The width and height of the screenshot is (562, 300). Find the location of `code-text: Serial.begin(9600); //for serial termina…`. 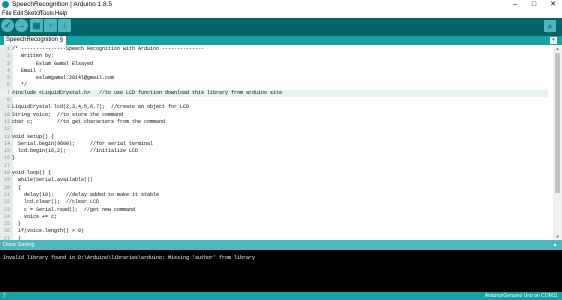

code-text: Serial.begin(9600); //for serial termina… is located at coordinates (82, 144).